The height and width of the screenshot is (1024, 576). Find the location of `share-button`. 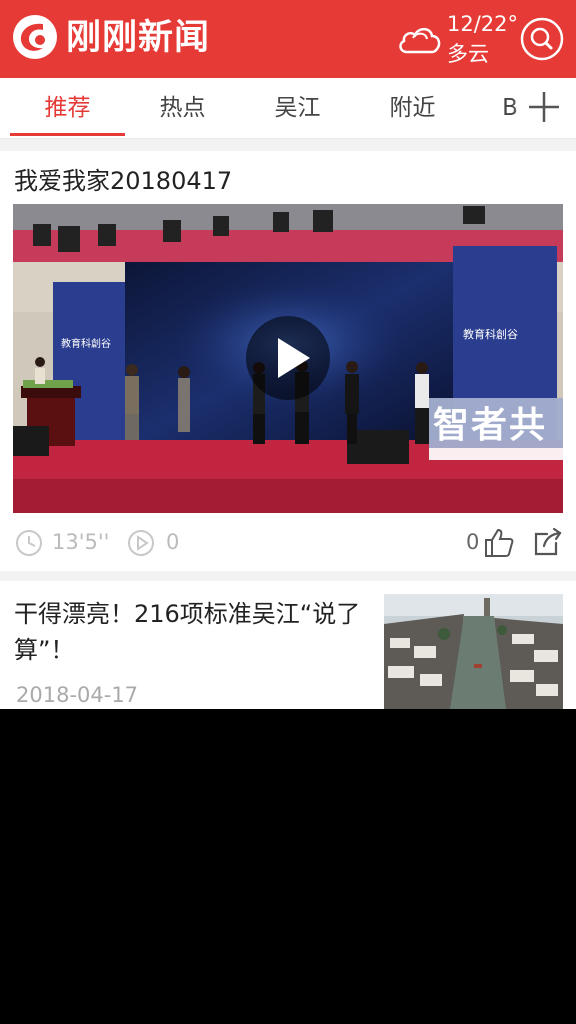

share-button is located at coordinates (547, 543).